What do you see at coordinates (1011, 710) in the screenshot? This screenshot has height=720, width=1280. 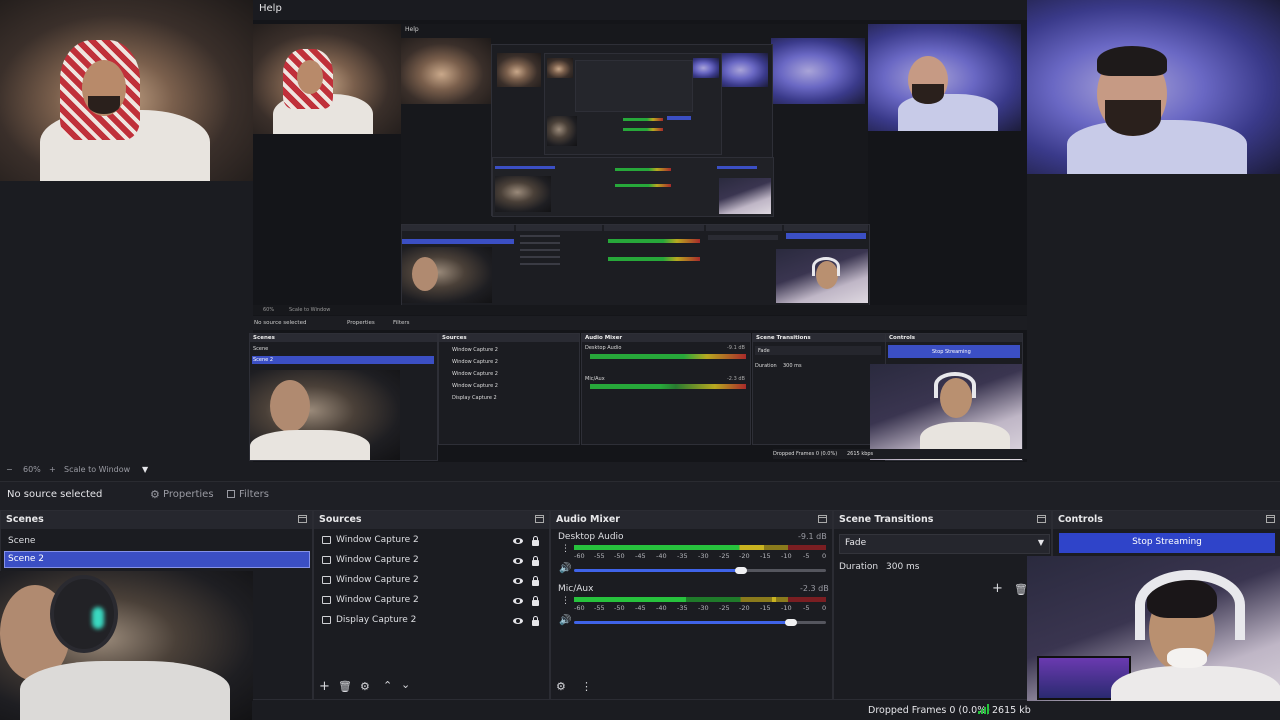 I see `bitrate: 2615 kb` at bounding box center [1011, 710].